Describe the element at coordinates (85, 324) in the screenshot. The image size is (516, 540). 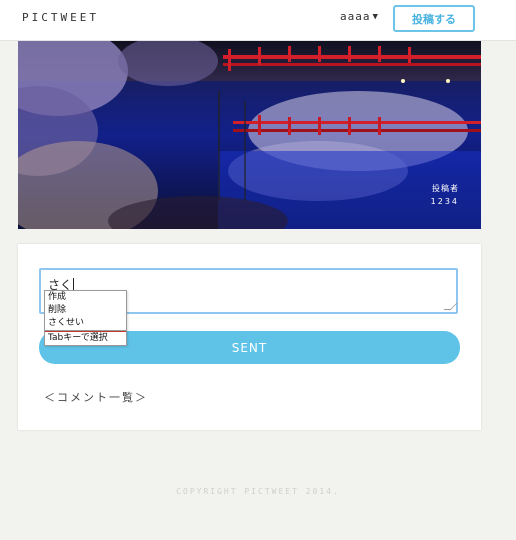
I see `ime-candidate: さくせい` at that location.